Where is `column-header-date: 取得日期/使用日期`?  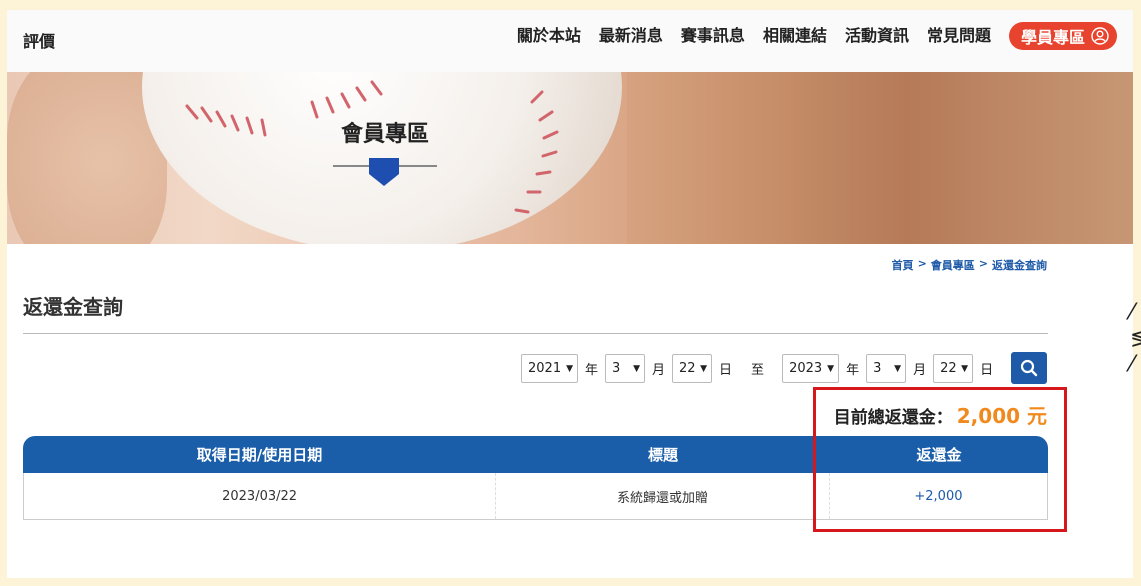 column-header-date: 取得日期/使用日期 is located at coordinates (259, 455).